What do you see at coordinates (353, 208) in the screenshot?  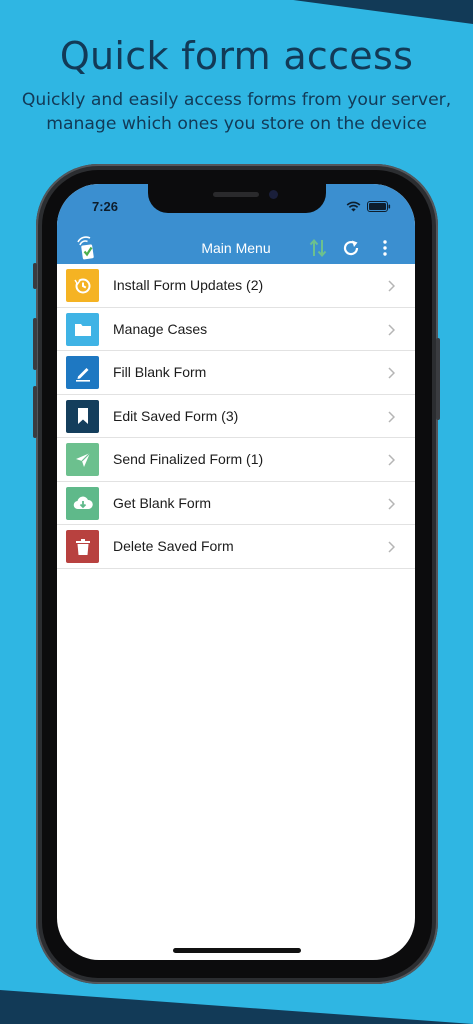 I see `wifi-icon` at bounding box center [353, 208].